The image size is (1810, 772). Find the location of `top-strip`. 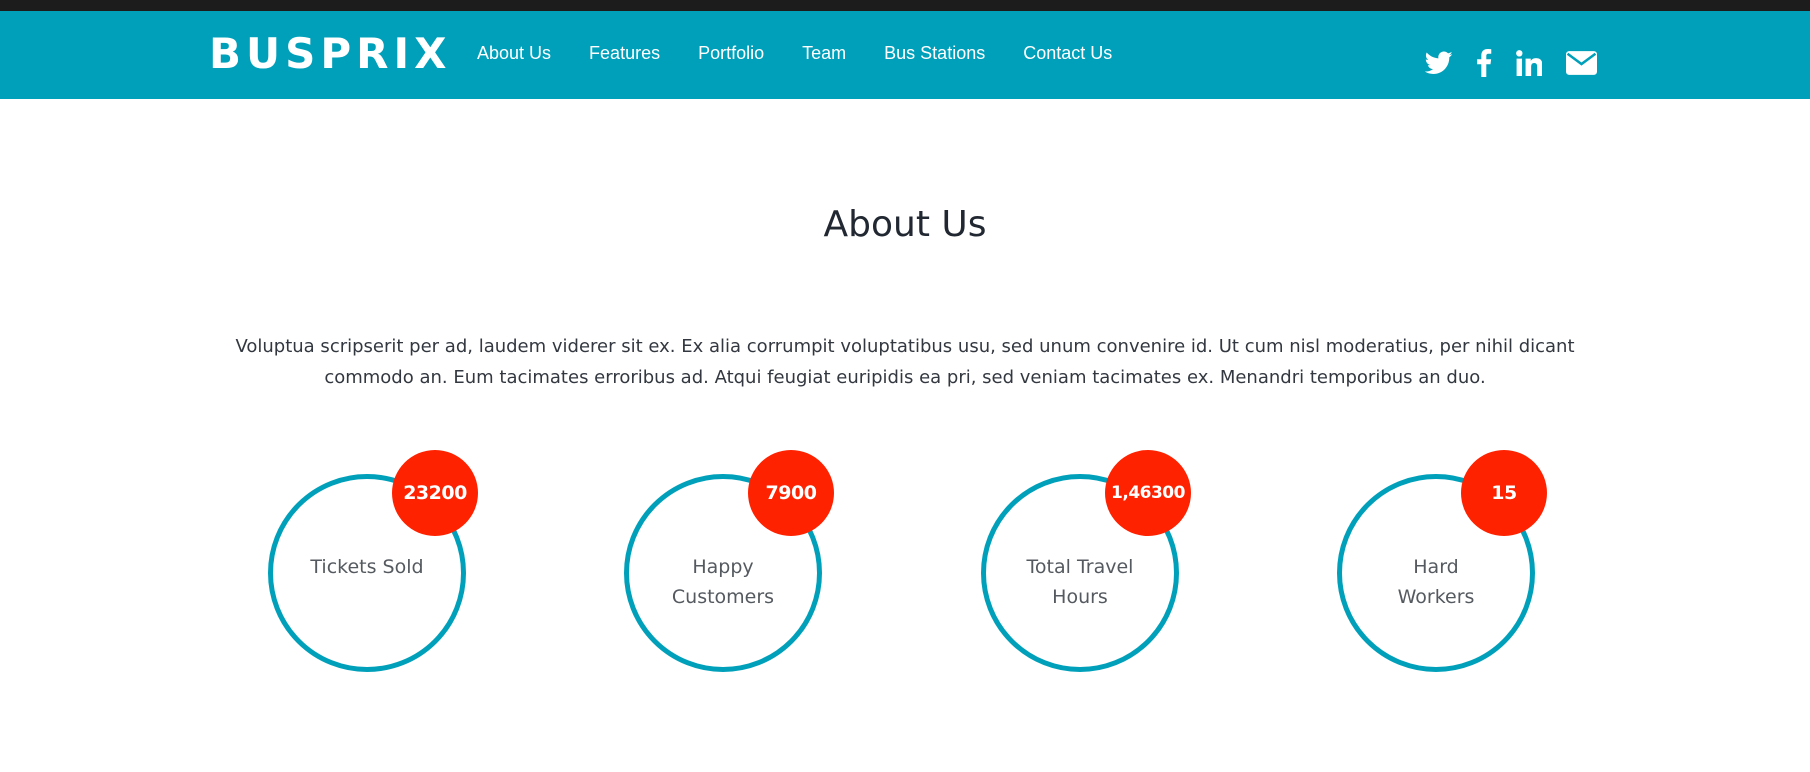

top-strip is located at coordinates (905, 5).